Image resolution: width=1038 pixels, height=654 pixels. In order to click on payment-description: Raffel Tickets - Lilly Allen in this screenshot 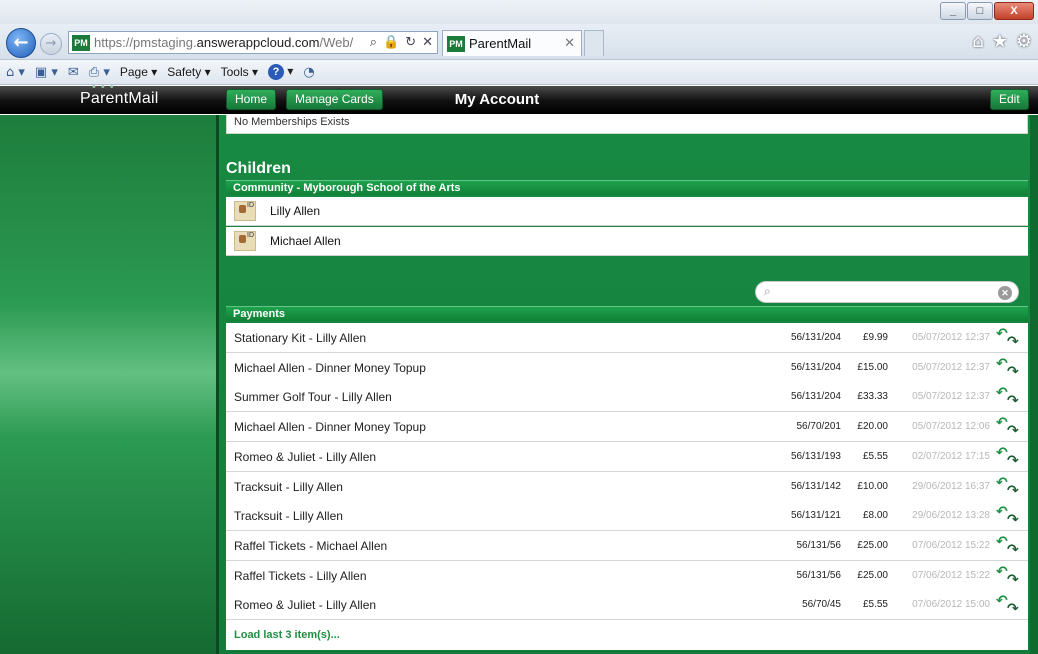, I will do `click(300, 576)`.